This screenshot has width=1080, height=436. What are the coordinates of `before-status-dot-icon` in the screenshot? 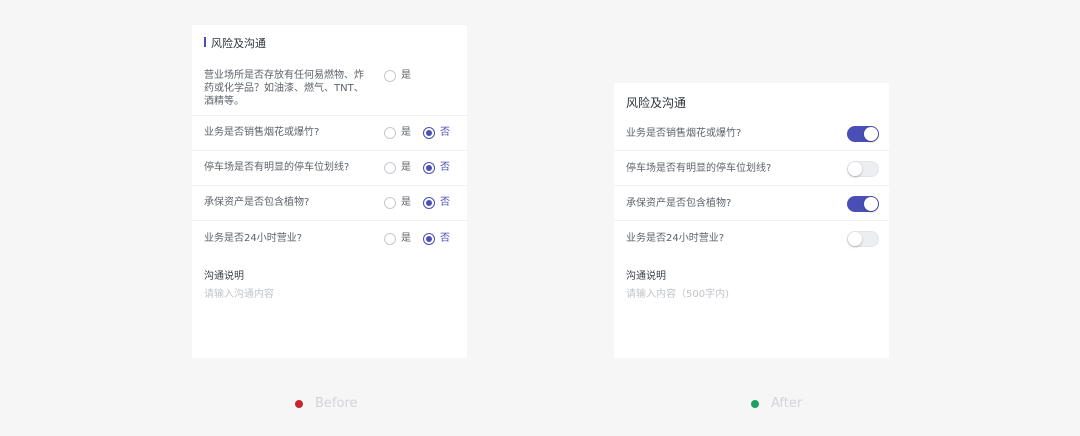 It's located at (299, 404).